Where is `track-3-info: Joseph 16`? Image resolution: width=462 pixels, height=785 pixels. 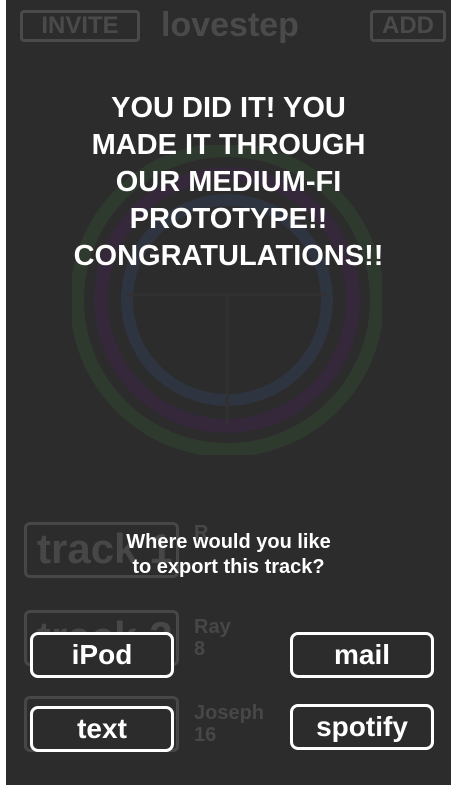
track-3-info: Joseph 16 is located at coordinates (229, 724).